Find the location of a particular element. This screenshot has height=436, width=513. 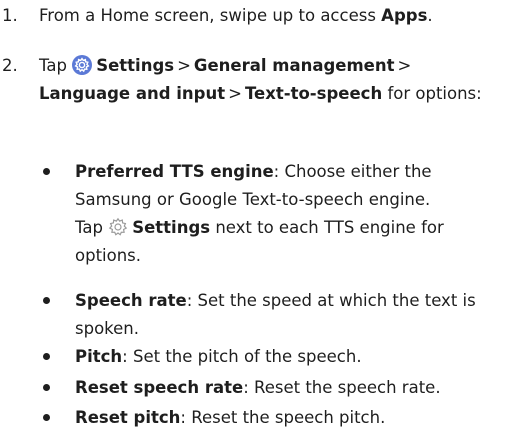

list-item-desc: options. is located at coordinates (108, 255).